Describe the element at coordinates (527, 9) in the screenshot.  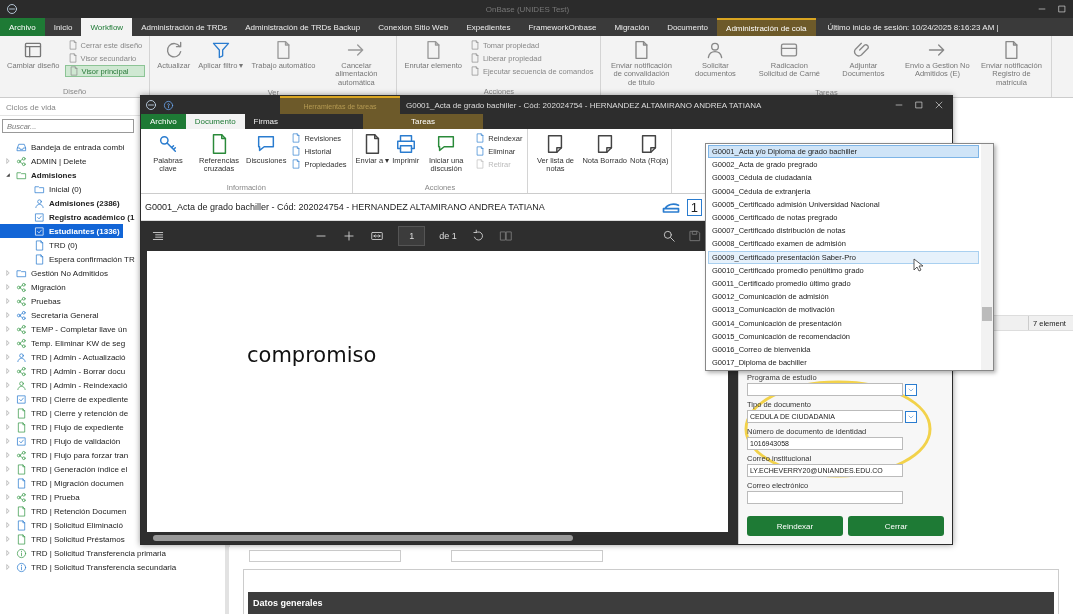
I see `window-title: OnBase (UNIDES Test)` at that location.